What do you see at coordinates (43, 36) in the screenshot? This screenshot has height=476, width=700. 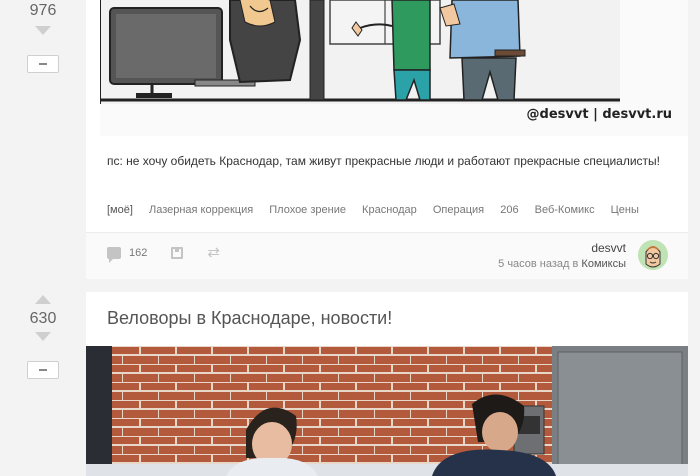 I see `post-1-rating-rail: 976` at bounding box center [43, 36].